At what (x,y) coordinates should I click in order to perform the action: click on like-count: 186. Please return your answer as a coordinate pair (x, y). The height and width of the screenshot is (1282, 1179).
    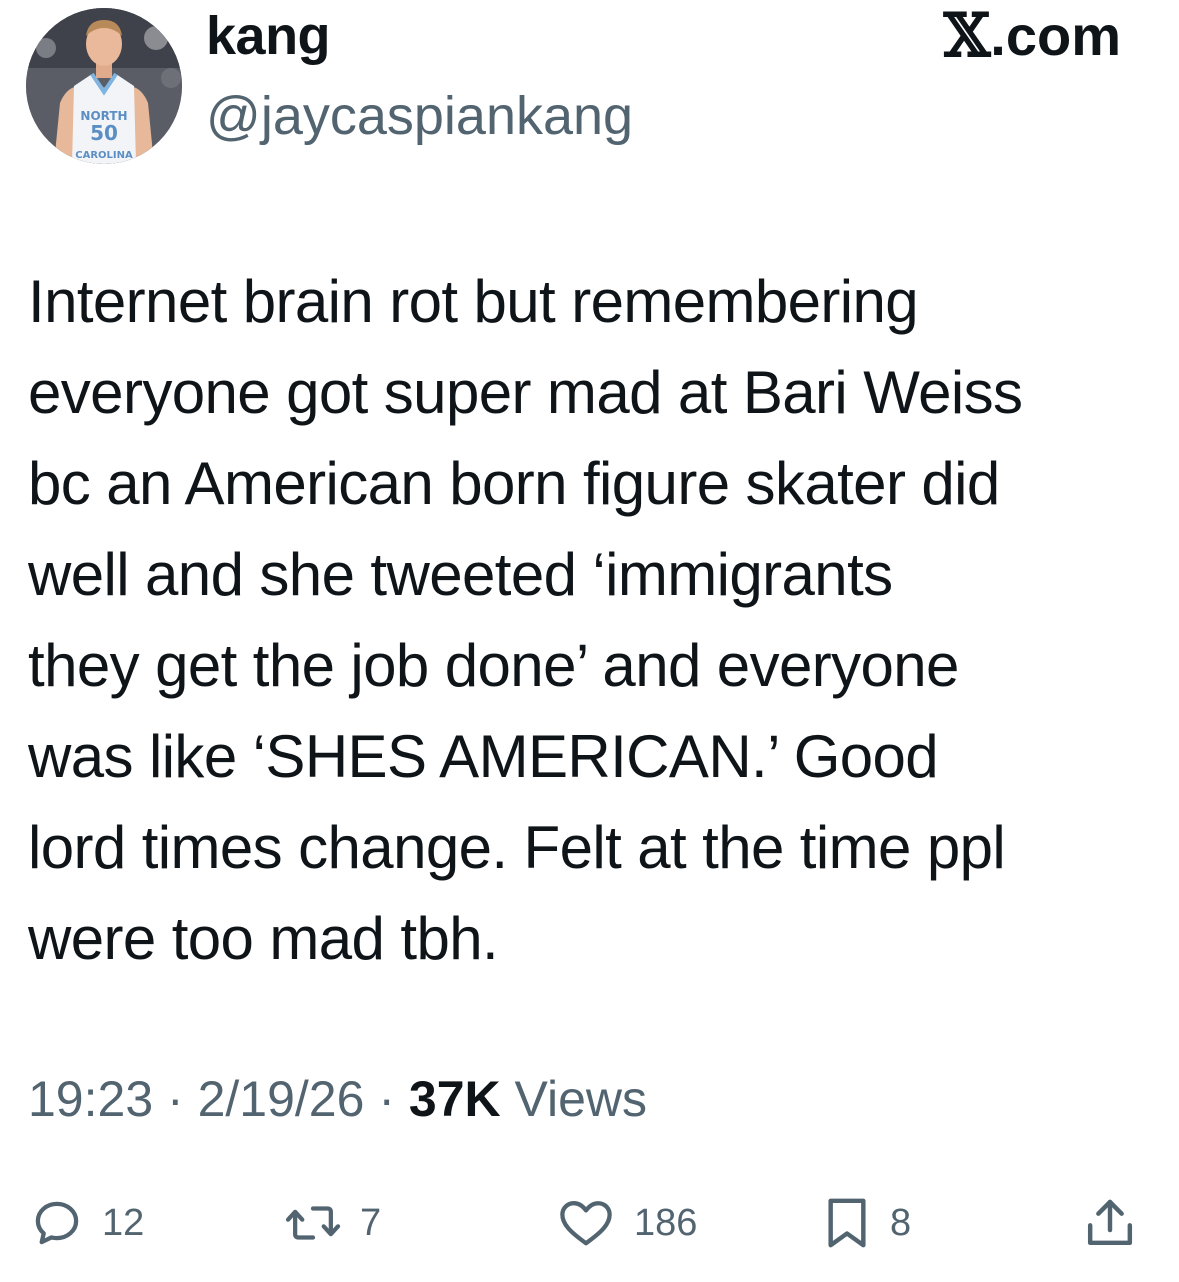
    Looking at the image, I should click on (666, 1222).